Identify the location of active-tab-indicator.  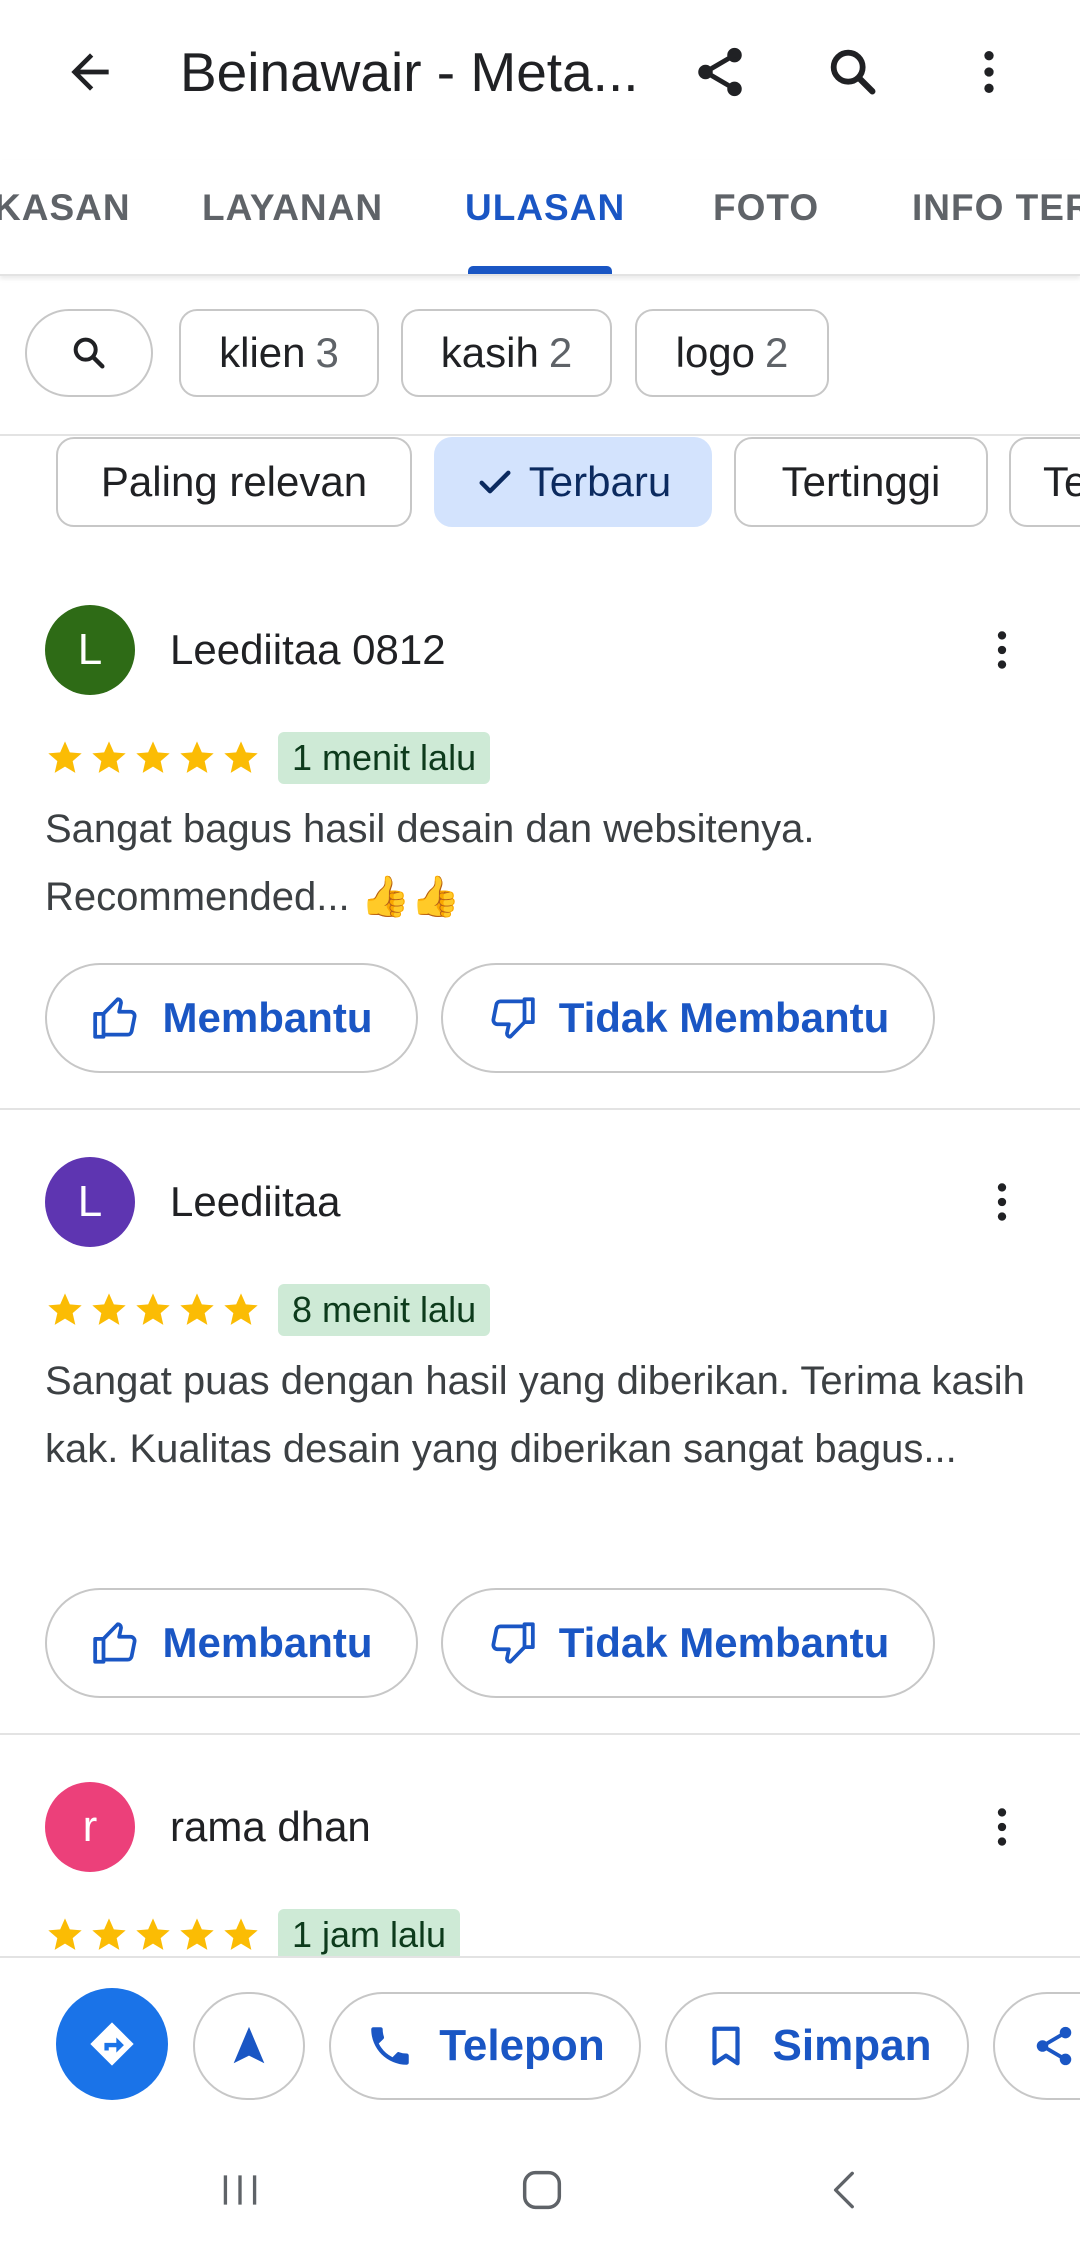
(540, 270).